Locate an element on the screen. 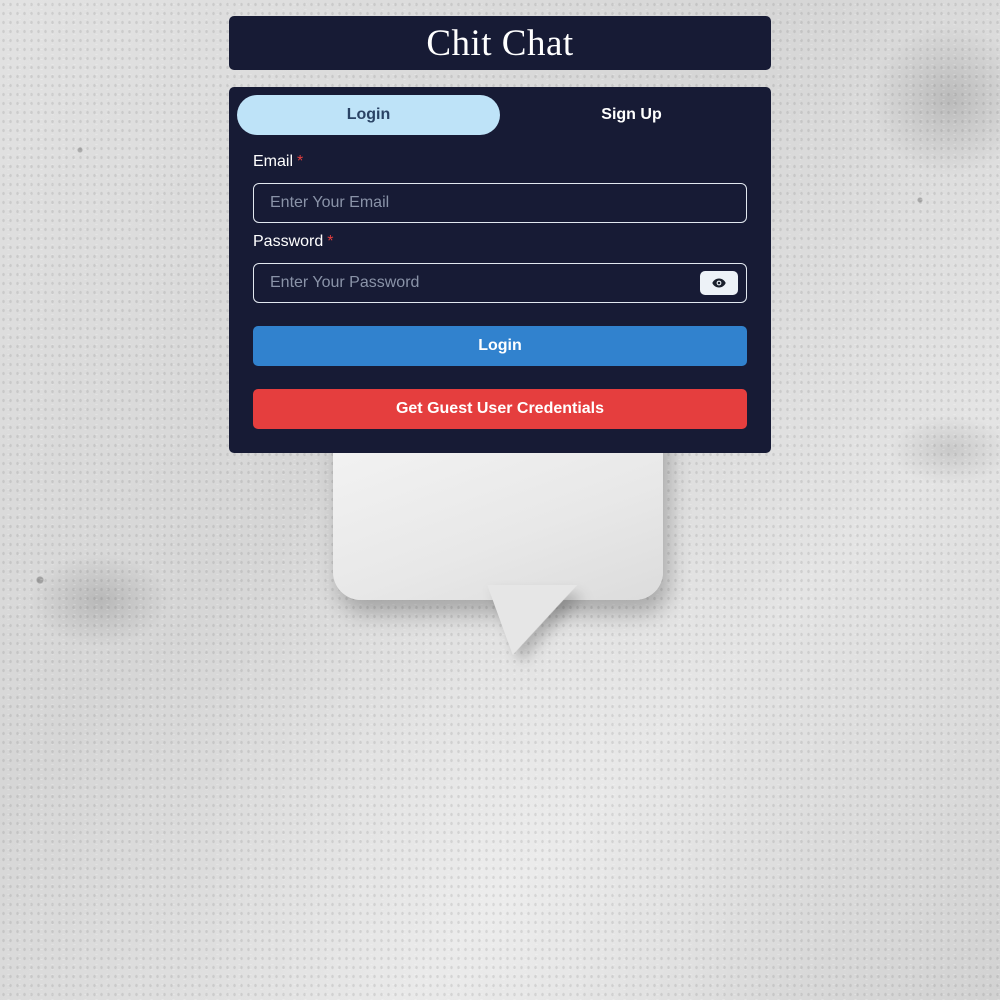  password-label-text: Password is located at coordinates (288, 241).